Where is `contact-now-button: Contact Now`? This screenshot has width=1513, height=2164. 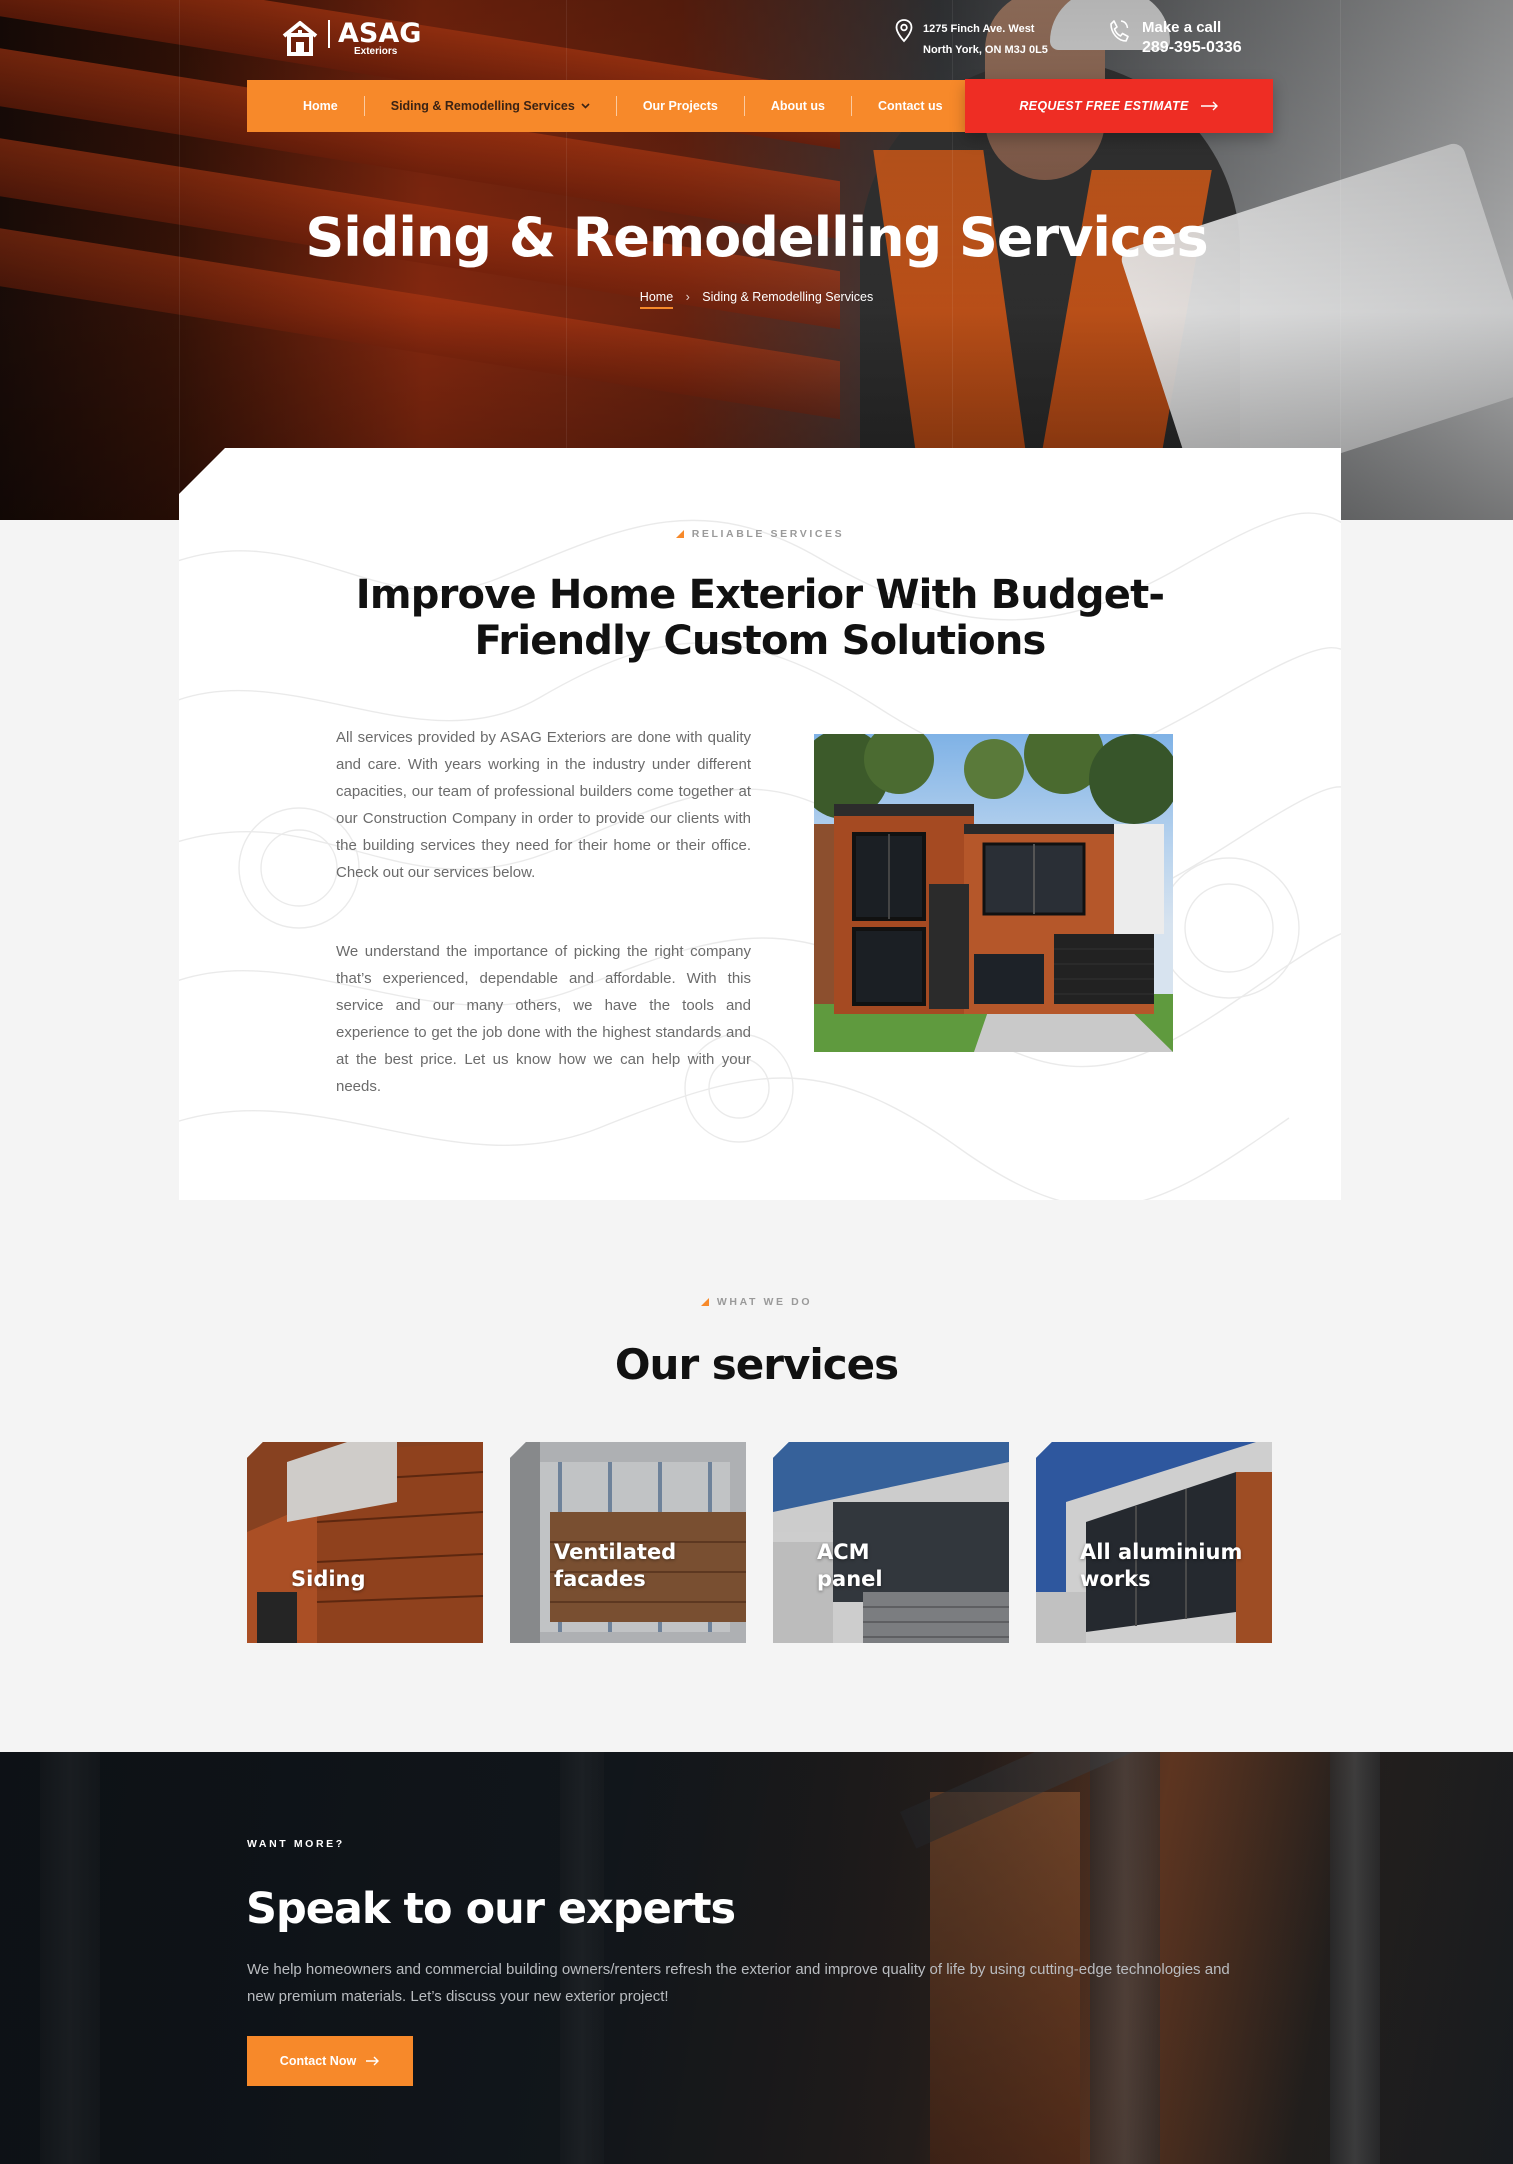
contact-now-button: Contact Now is located at coordinates (330, 2061).